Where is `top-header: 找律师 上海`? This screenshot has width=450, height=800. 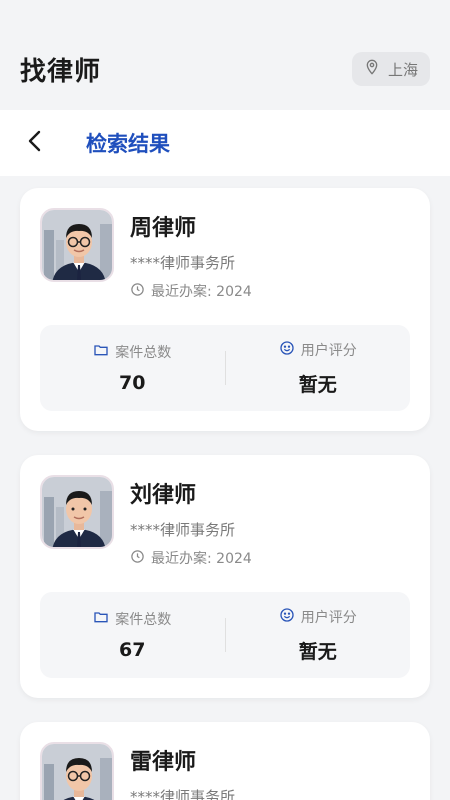 top-header: 找律师 上海 is located at coordinates (225, 64).